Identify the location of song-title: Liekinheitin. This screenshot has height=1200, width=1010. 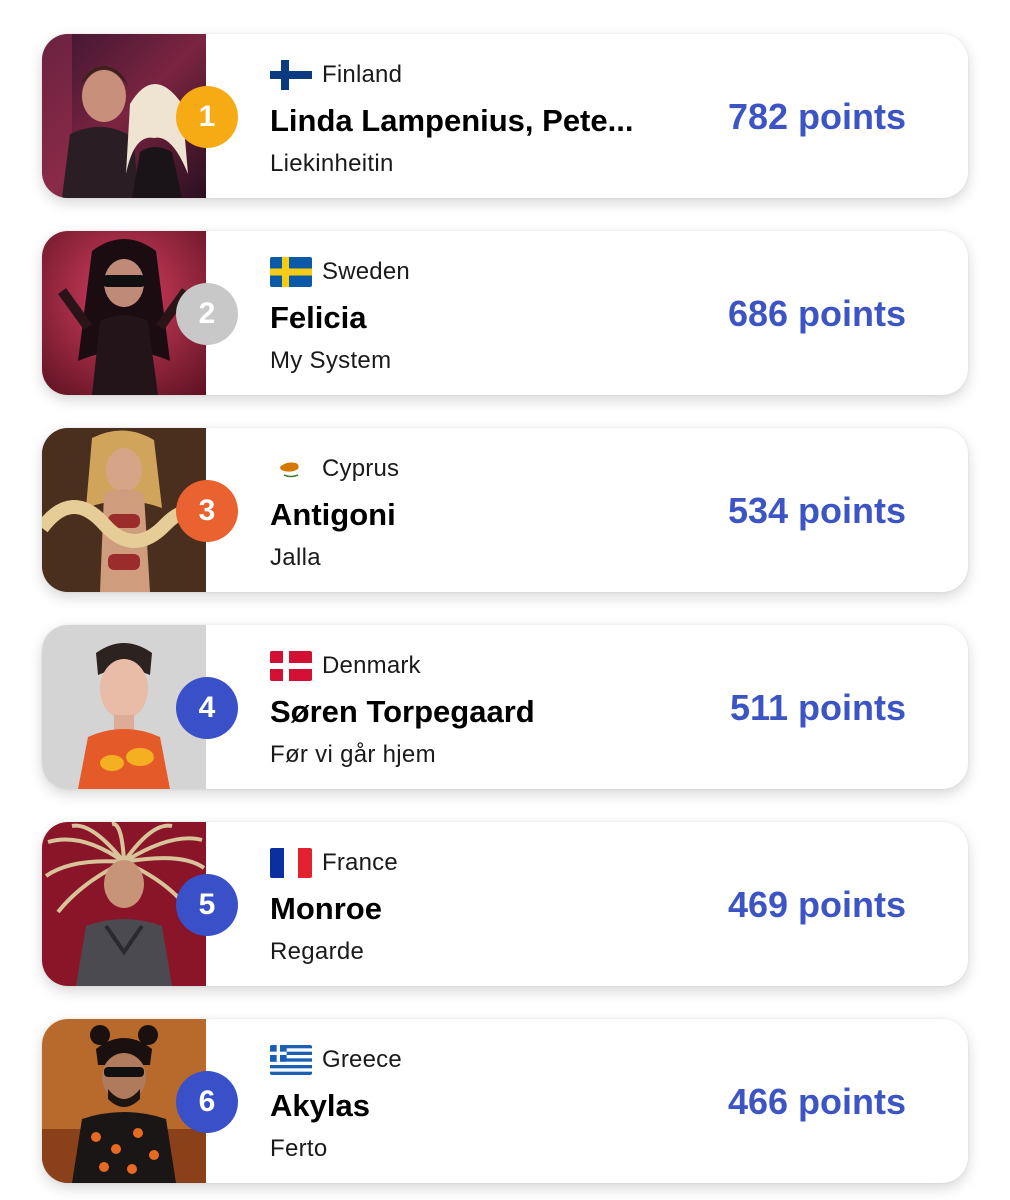
(332, 163).